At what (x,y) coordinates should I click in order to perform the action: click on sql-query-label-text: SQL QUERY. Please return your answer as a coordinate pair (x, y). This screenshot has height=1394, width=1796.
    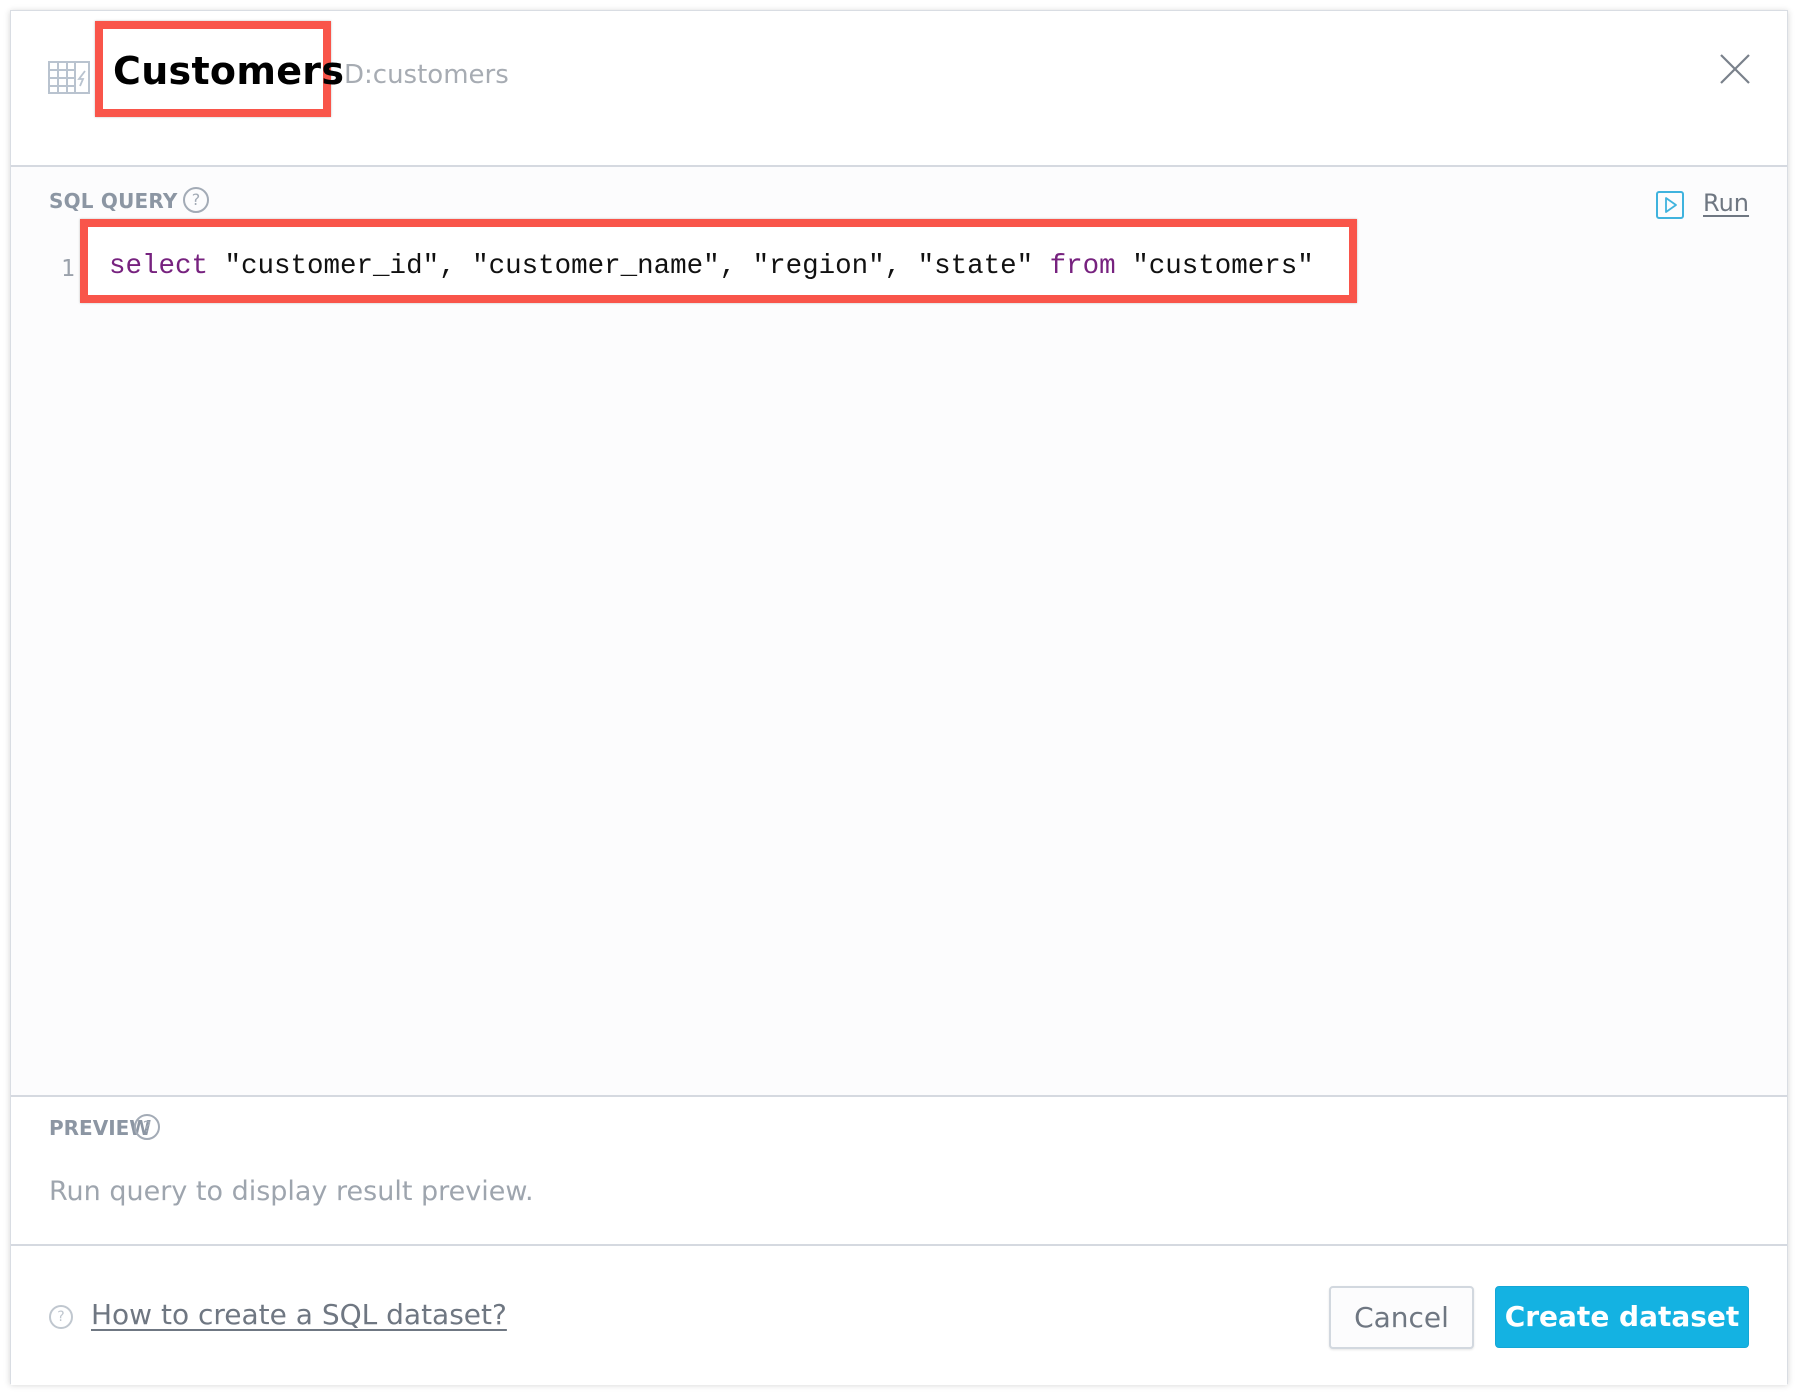
    Looking at the image, I should click on (113, 201).